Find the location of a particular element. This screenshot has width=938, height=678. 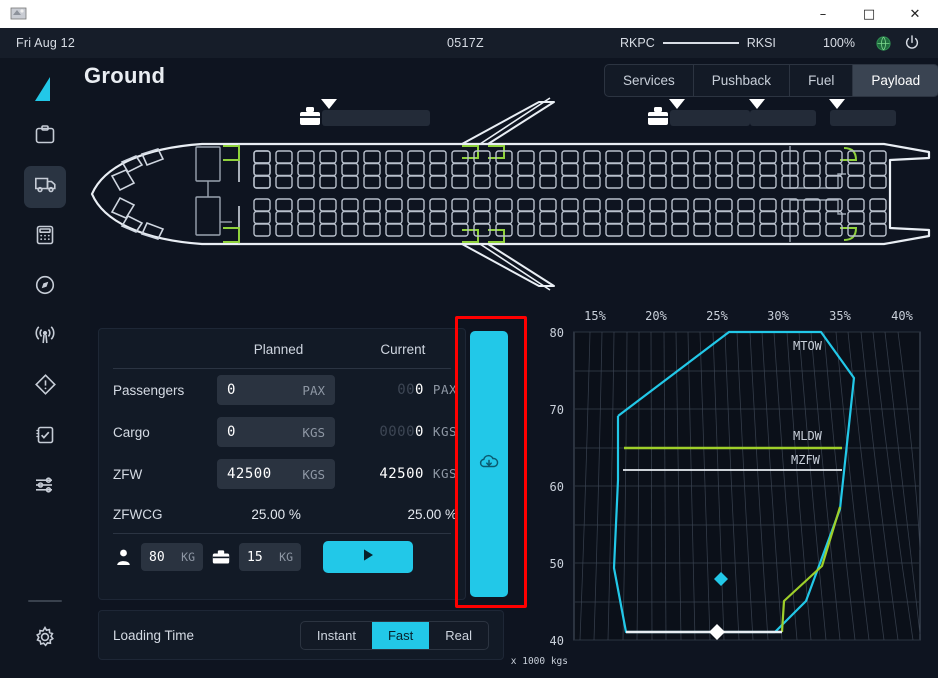

checklist-icon is located at coordinates (45, 437).